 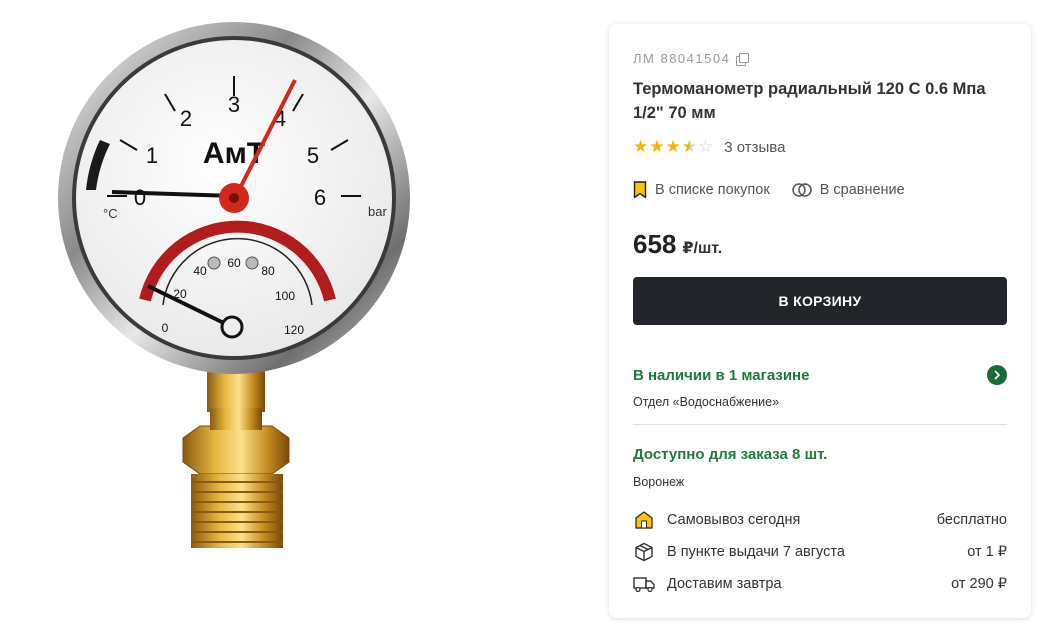 I want to click on delivery-row: Доставим завтра от 290 ₽, so click(x=820, y=584).